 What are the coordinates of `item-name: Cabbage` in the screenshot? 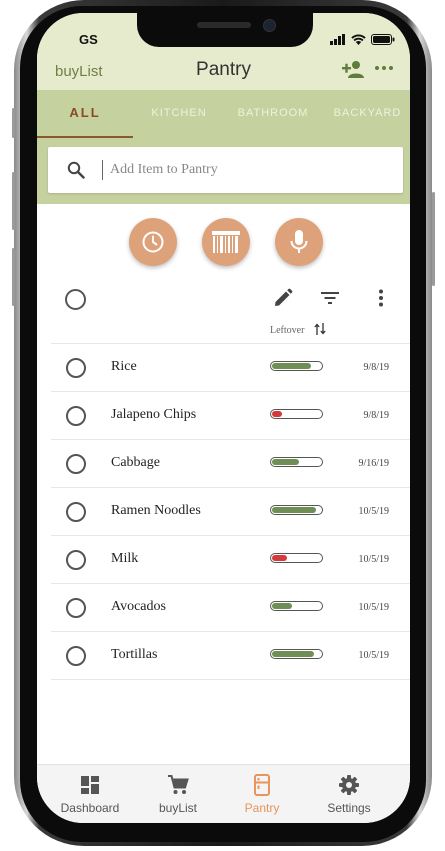 It's located at (135, 462).